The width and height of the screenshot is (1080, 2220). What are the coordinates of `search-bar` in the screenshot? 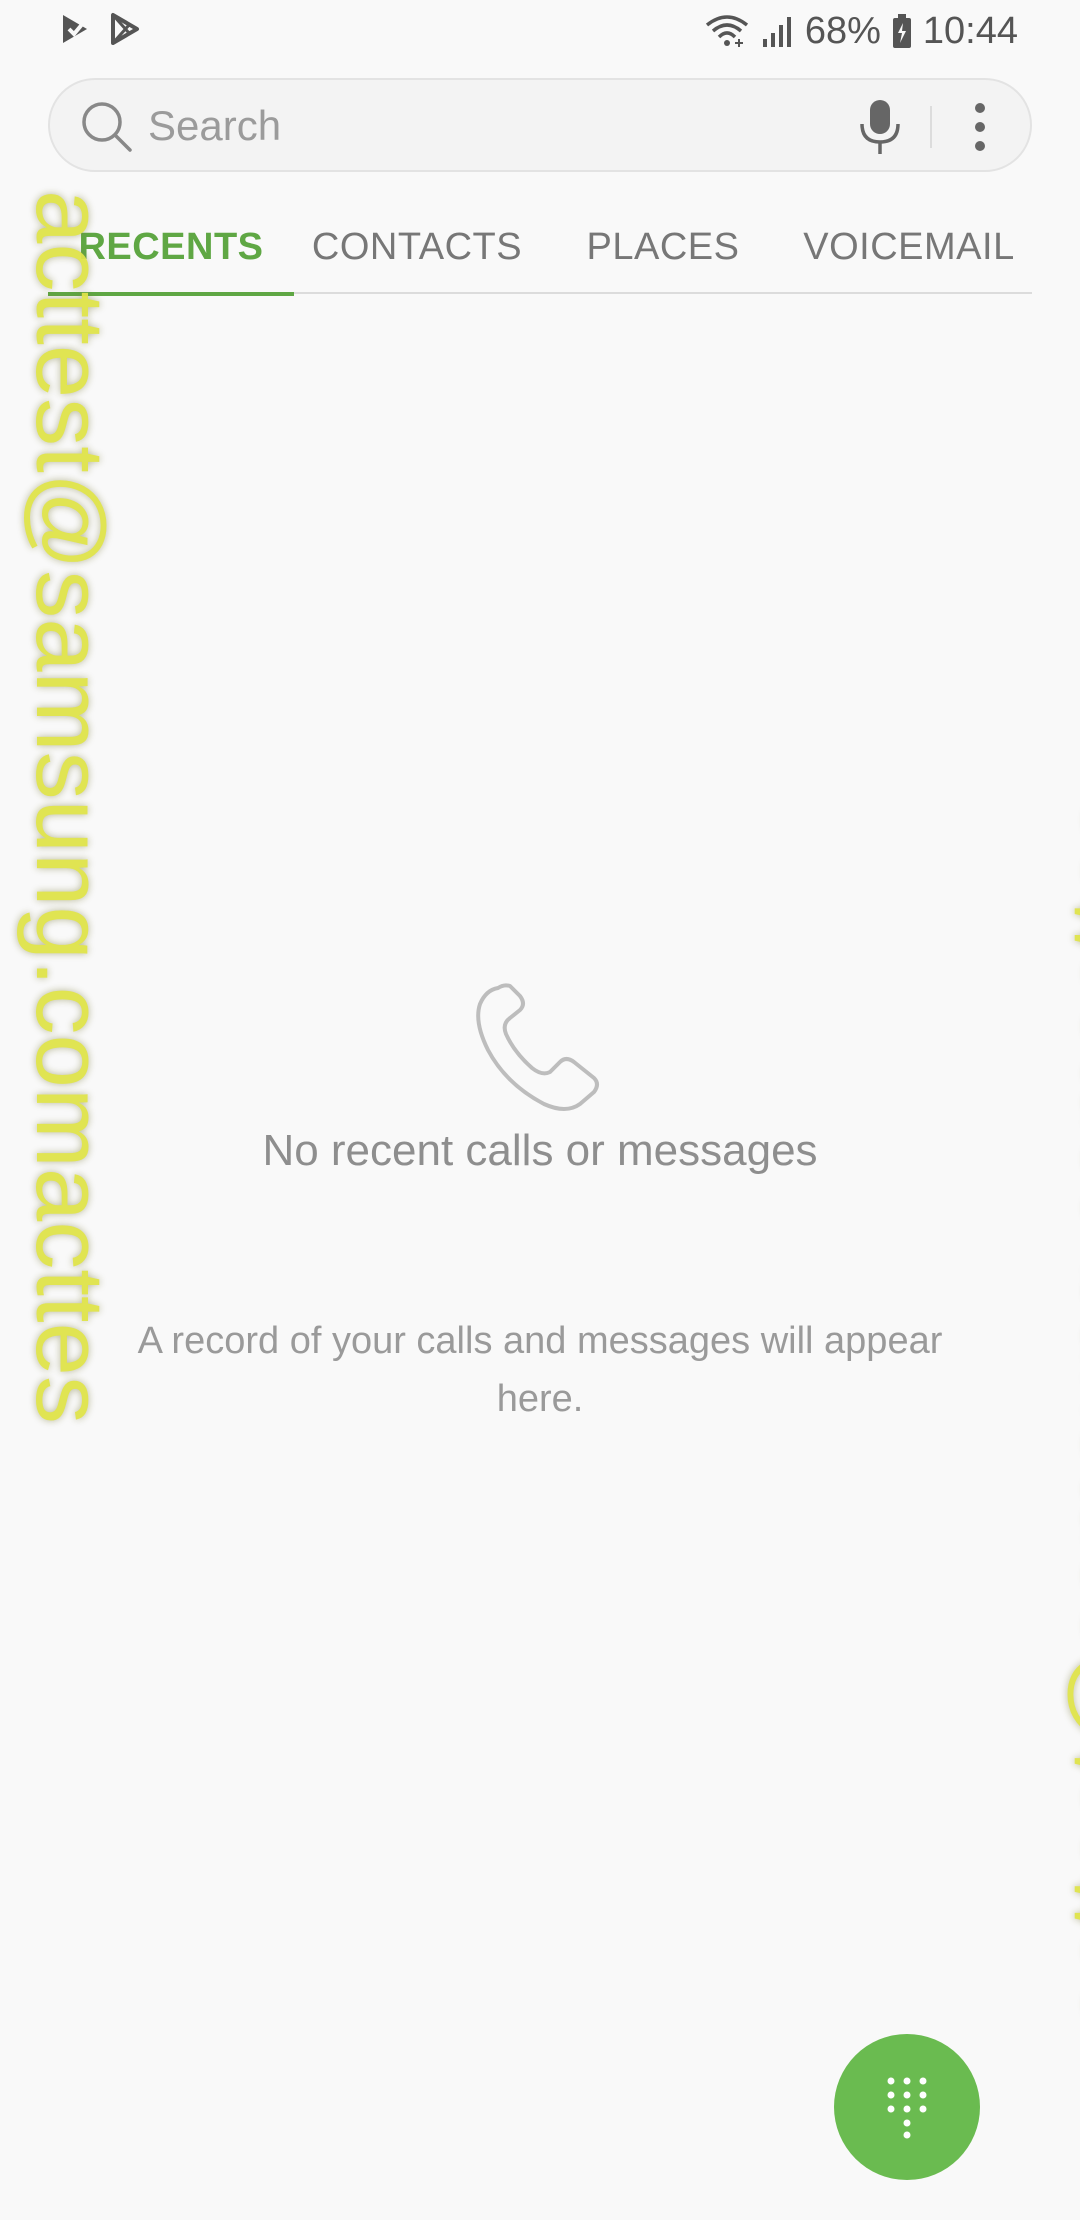 It's located at (540, 125).